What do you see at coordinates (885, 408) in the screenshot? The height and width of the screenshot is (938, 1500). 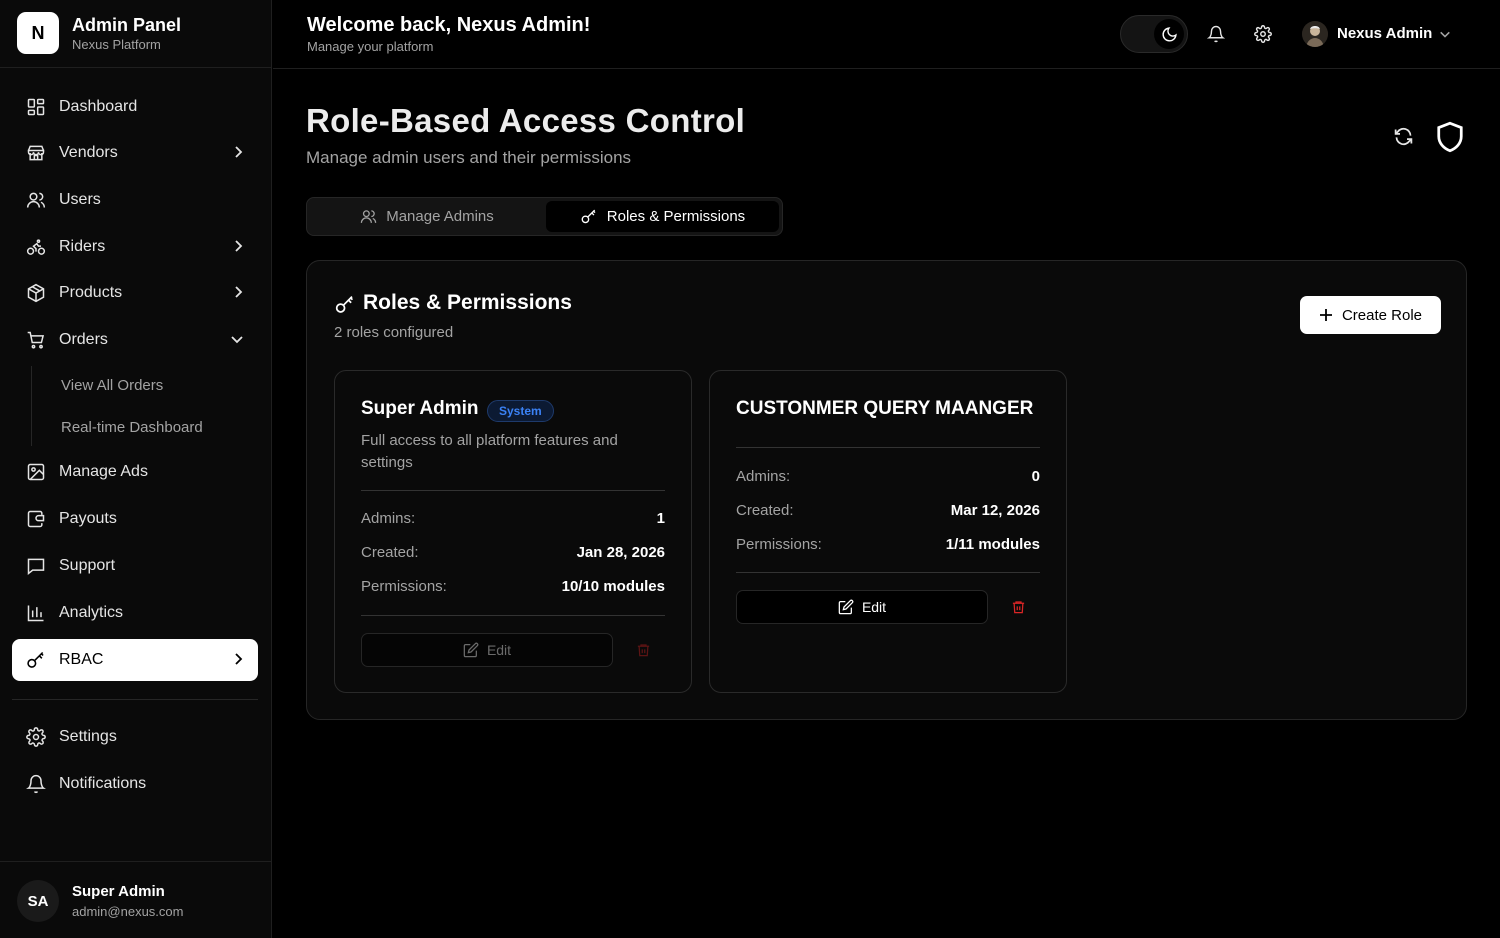 I see `role-name: CUSTONMER QUERY MAANGER` at bounding box center [885, 408].